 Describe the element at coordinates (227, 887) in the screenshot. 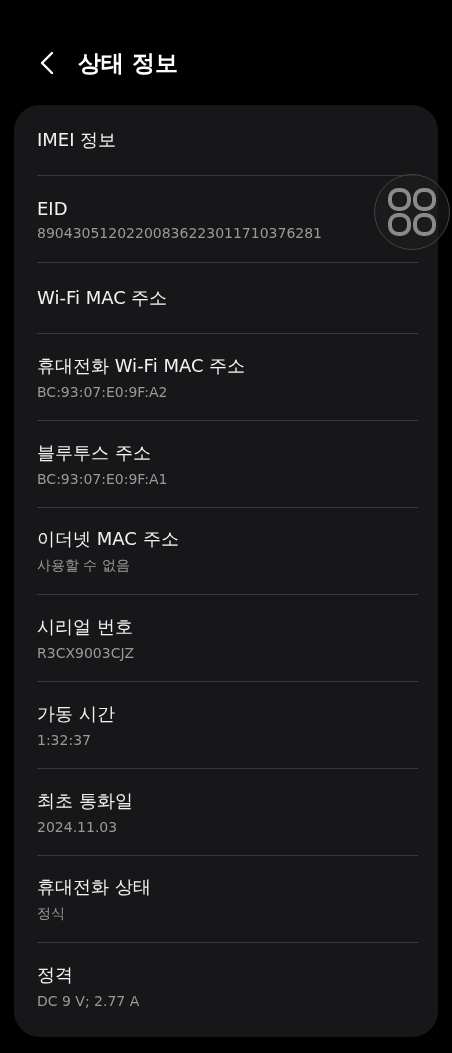

I see `item-label: 휴대전화 상태` at that location.